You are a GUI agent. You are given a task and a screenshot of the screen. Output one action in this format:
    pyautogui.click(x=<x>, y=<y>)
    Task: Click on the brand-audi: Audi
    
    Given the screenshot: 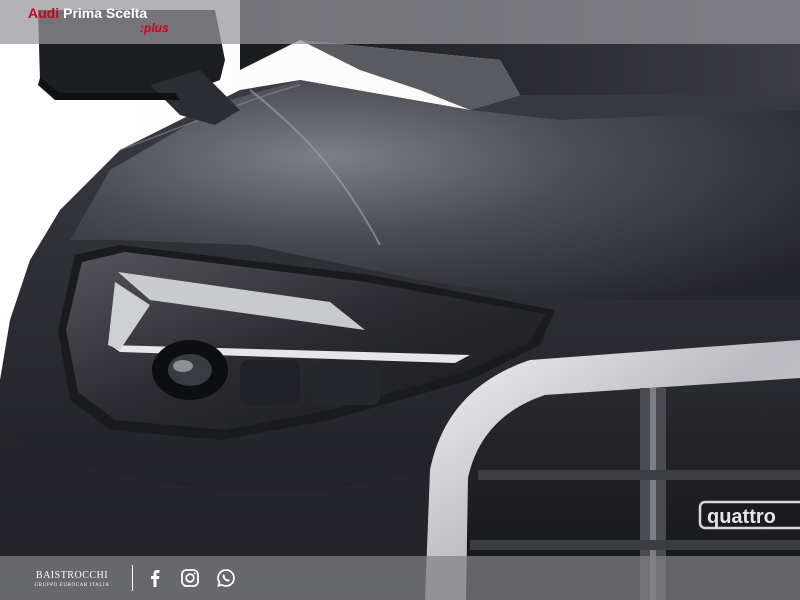 What is the action you would take?
    pyautogui.click(x=44, y=13)
    